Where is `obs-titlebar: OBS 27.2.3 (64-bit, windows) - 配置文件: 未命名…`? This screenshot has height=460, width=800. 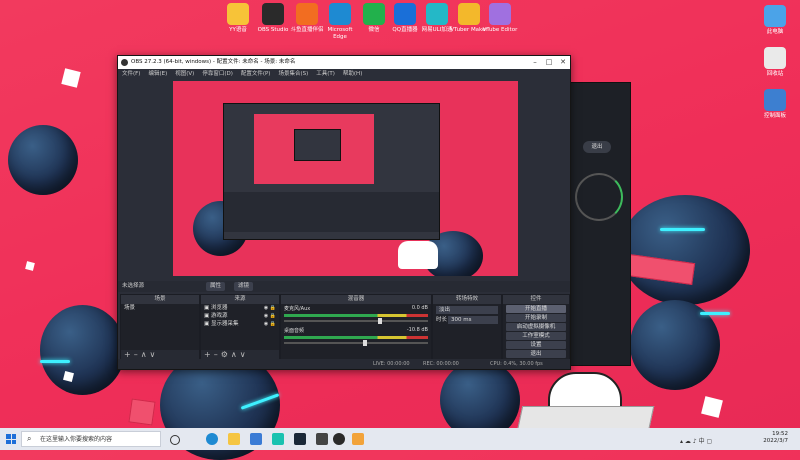 obs-titlebar: OBS 27.2.3 (64-bit, windows) - 配置文件: 未命名… is located at coordinates (344, 62).